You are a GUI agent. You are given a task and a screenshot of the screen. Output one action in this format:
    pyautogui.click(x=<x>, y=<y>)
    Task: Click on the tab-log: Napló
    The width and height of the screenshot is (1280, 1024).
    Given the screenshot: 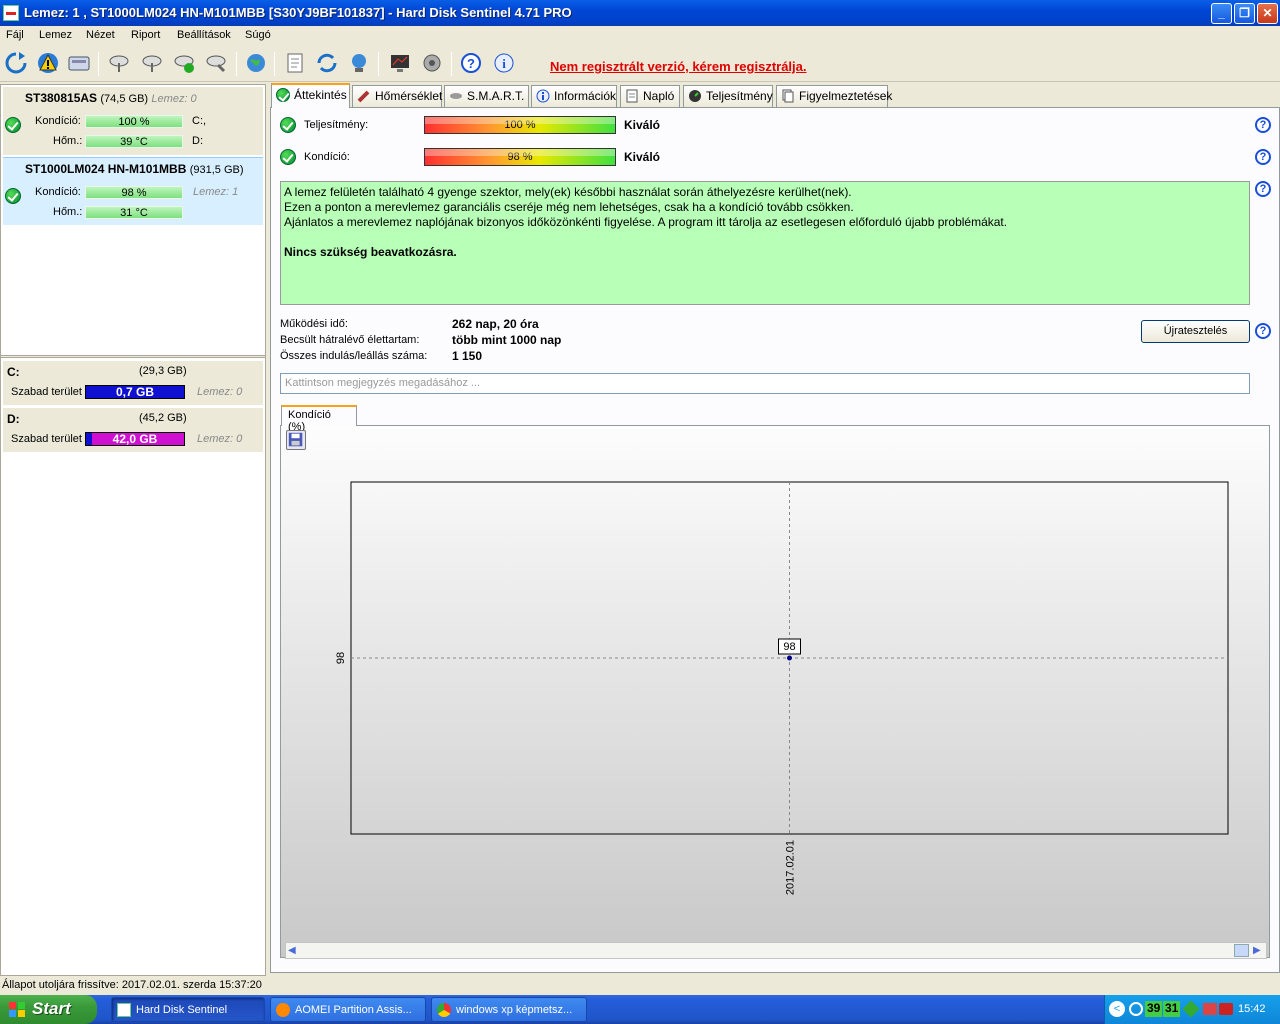 What is the action you would take?
    pyautogui.click(x=650, y=96)
    